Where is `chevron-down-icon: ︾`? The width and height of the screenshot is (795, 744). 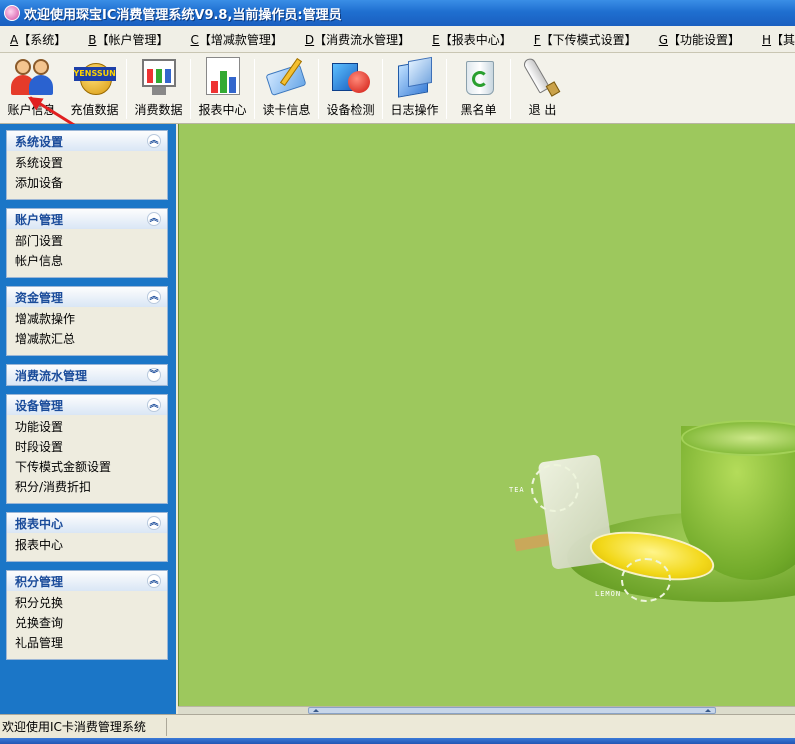 chevron-down-icon: ︾ is located at coordinates (154, 375).